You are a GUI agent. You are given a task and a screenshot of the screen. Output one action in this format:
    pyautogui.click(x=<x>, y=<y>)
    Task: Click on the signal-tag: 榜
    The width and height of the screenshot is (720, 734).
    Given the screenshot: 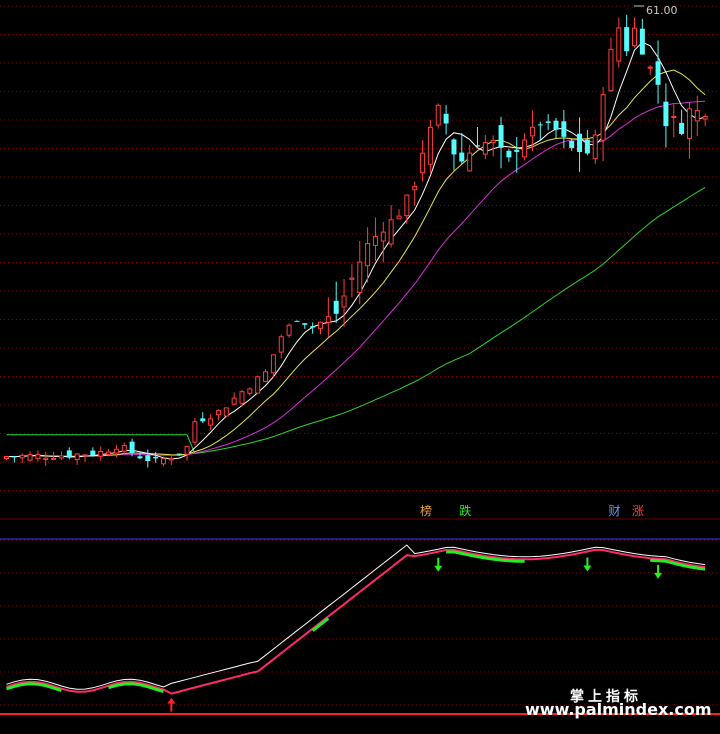 What is the action you would take?
    pyautogui.click(x=426, y=511)
    